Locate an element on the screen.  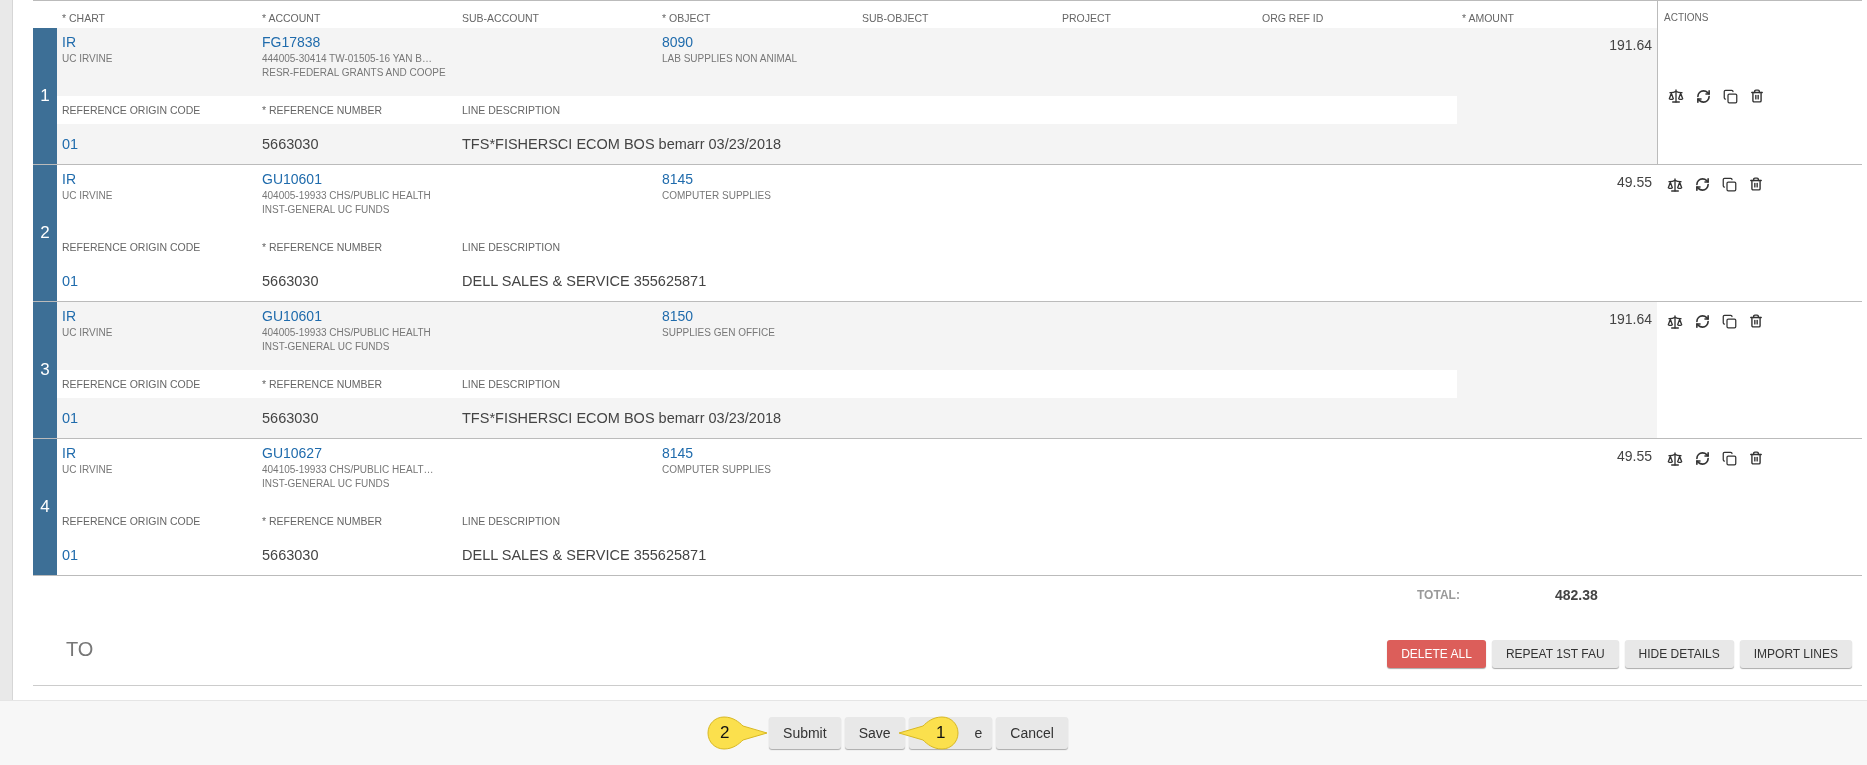
column-header: * AMOUNT is located at coordinates (1488, 18).